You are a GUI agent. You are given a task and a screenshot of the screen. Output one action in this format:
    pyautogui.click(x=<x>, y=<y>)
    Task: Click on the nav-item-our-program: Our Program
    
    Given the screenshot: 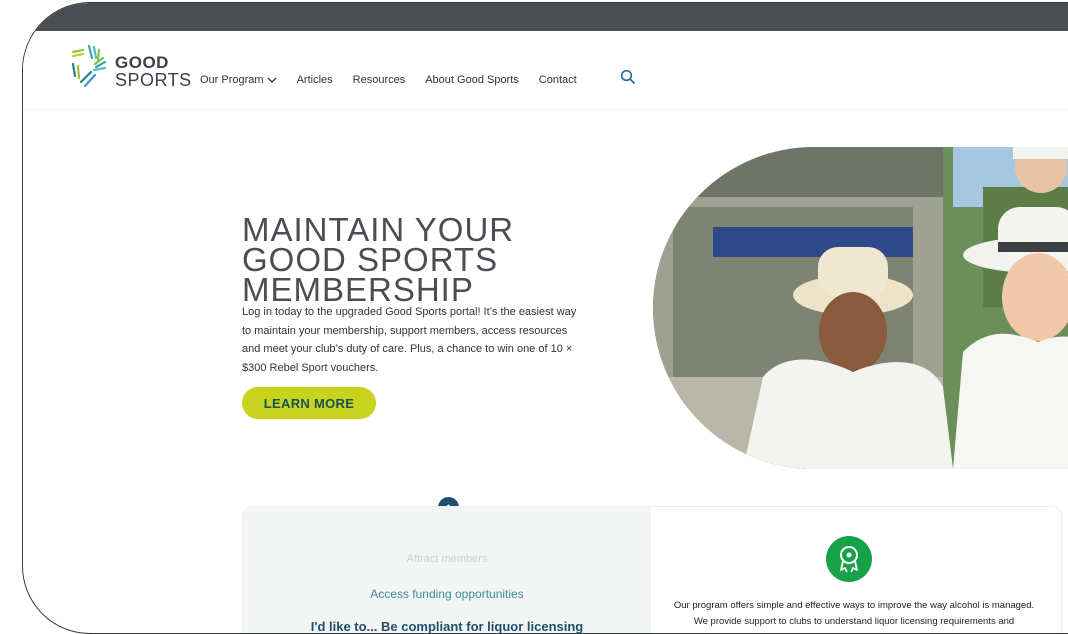 What is the action you would take?
    pyautogui.click(x=238, y=80)
    